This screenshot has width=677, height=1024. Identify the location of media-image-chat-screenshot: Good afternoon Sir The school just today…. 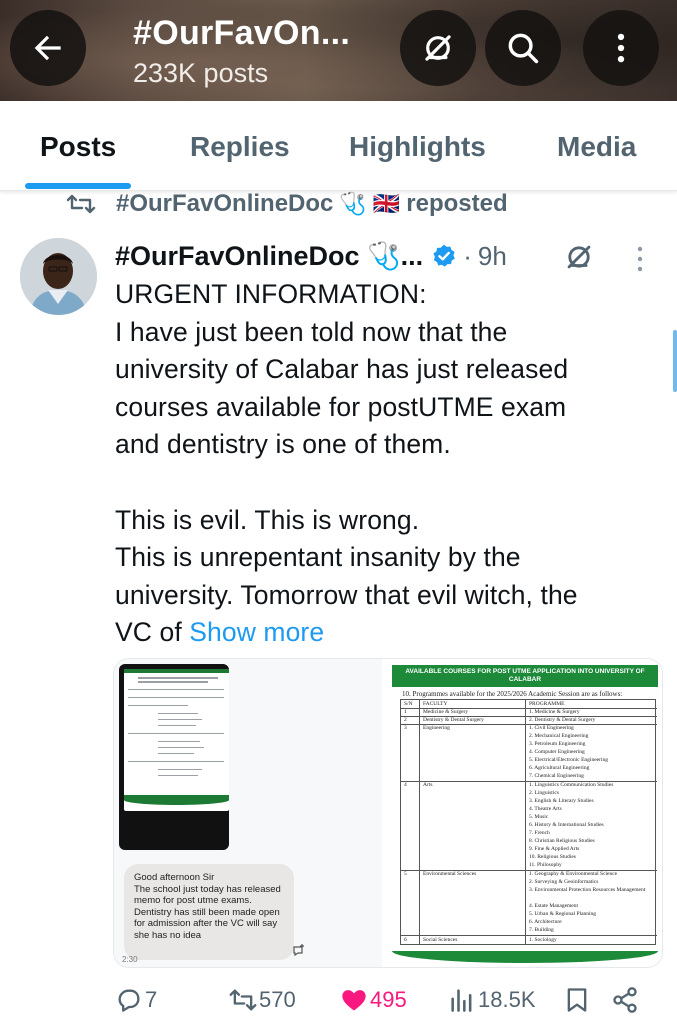
(248, 813).